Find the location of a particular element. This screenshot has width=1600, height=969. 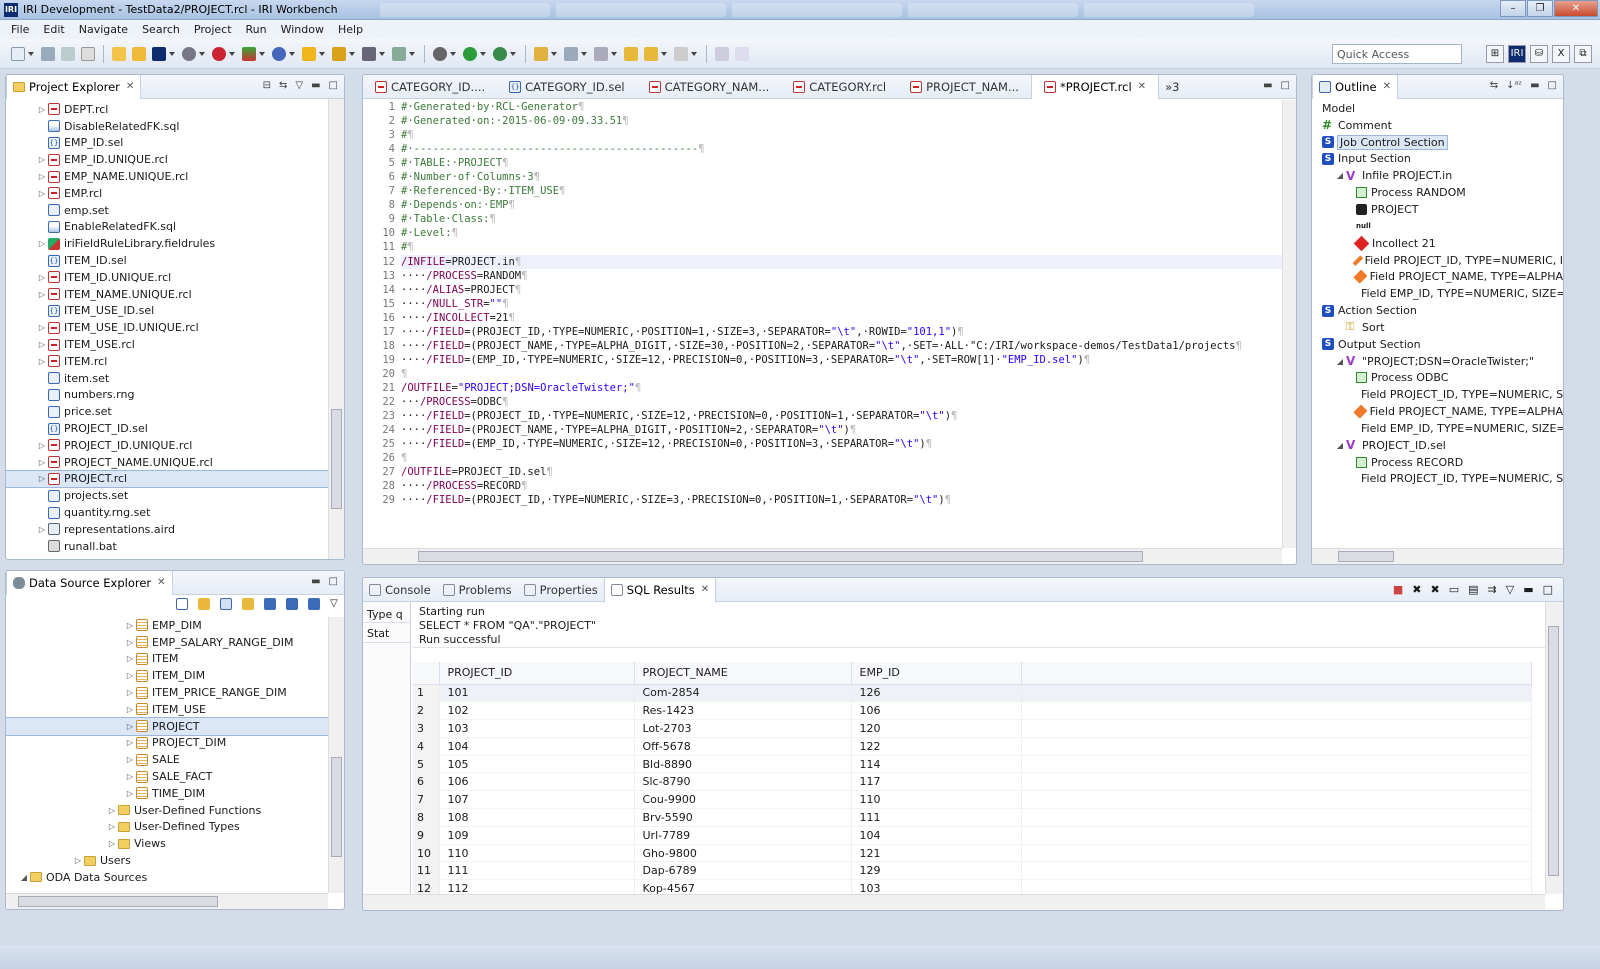

data-wizard-icon is located at coordinates (219, 53).